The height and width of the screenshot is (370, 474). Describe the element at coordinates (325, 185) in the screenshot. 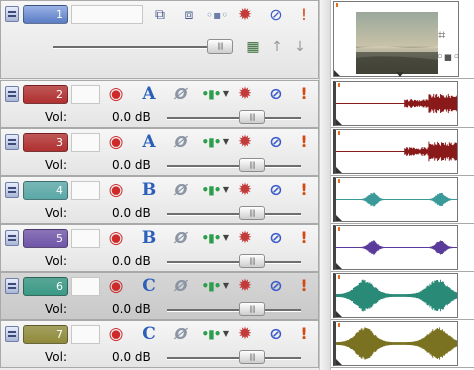

I see `track-list-splitter` at that location.